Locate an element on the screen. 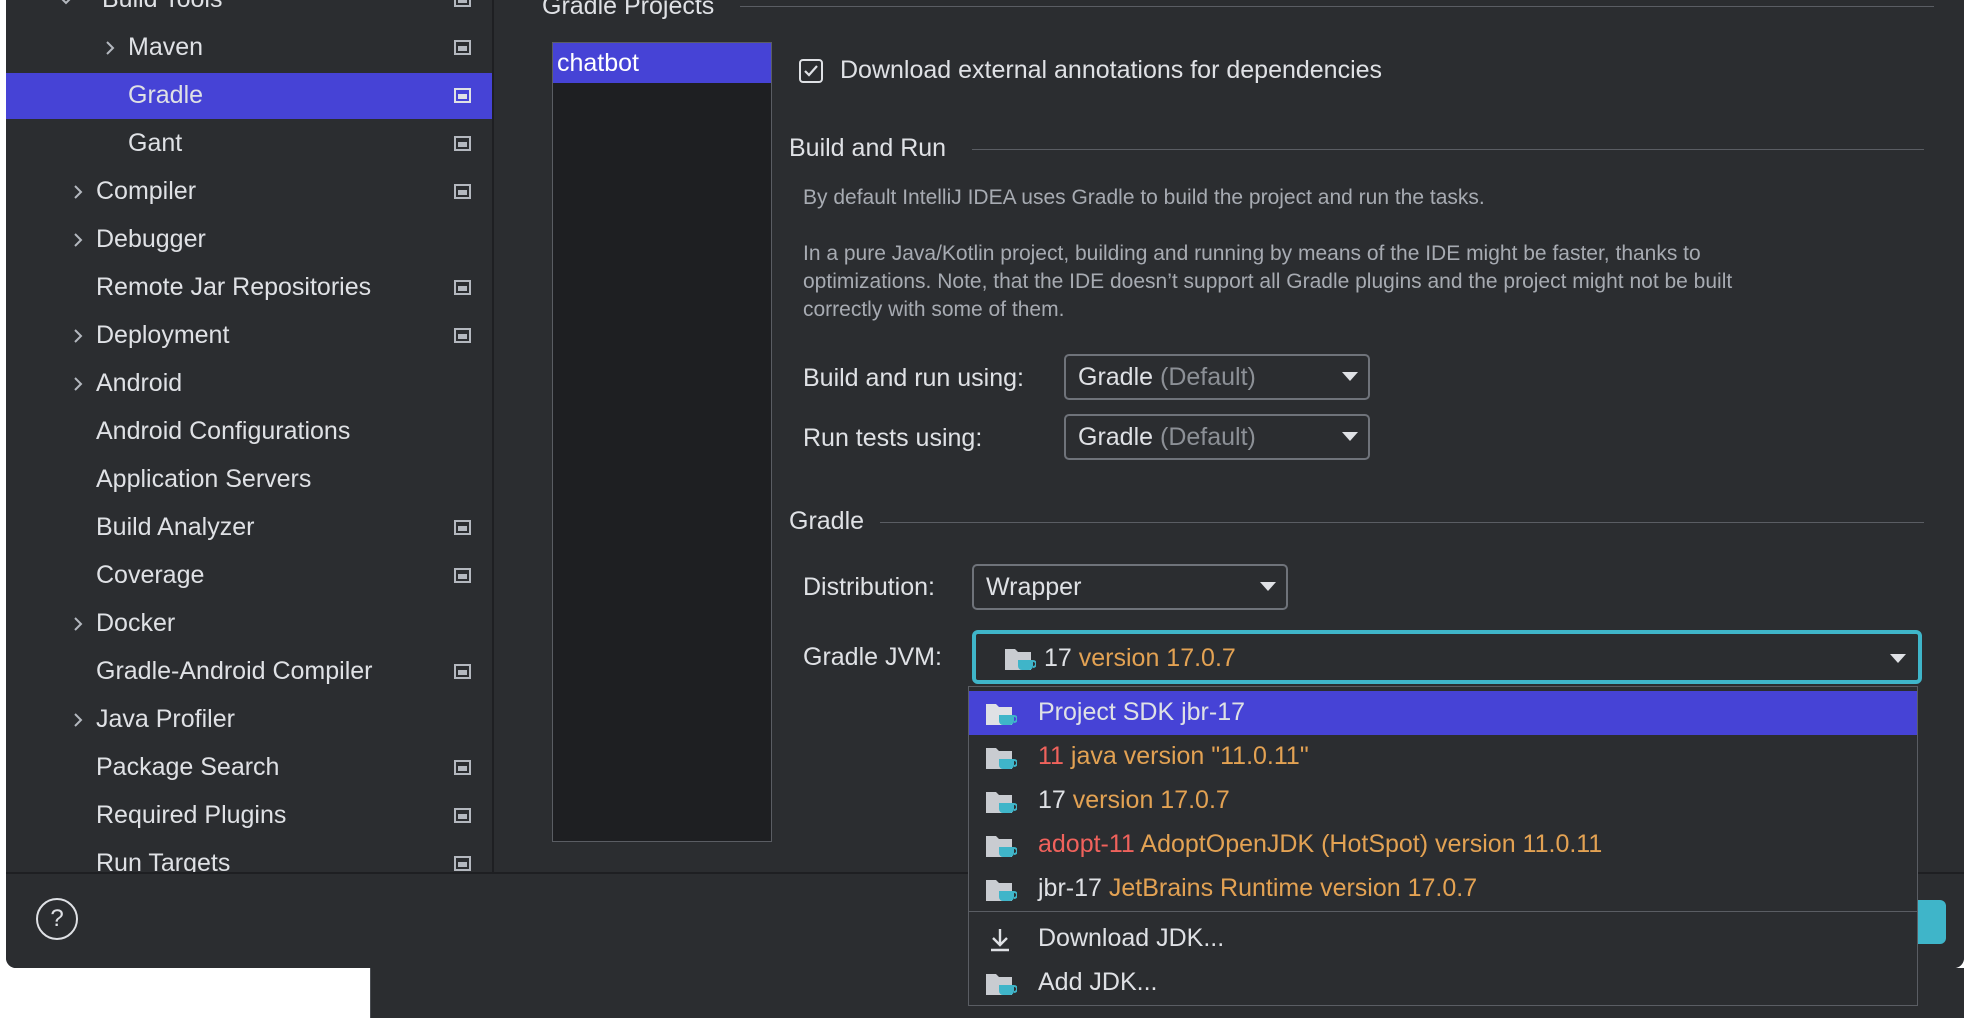 Image resolution: width=1964 pixels, height=1018 pixels. option-label: jbr-17 JetBrains Runtime version 17.0.7 is located at coordinates (1258, 888).